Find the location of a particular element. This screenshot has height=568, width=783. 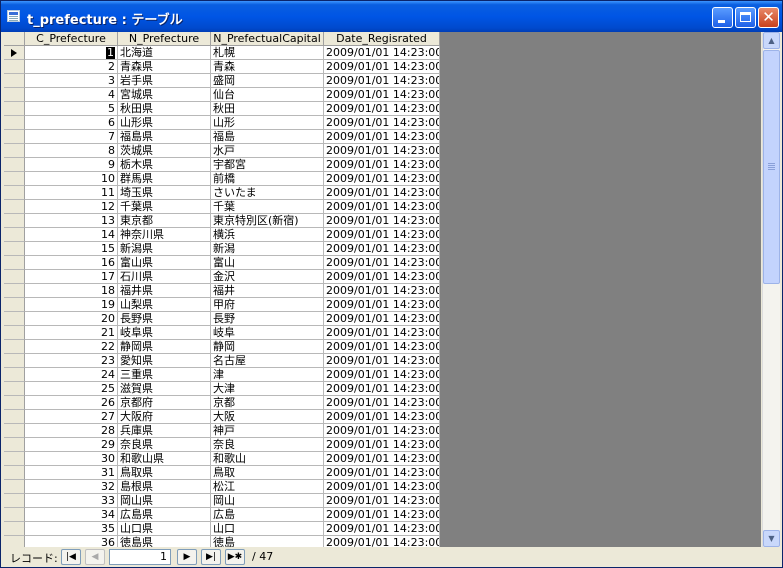

cell-n-prefectual-capital: 宇都宮 is located at coordinates (267, 165).